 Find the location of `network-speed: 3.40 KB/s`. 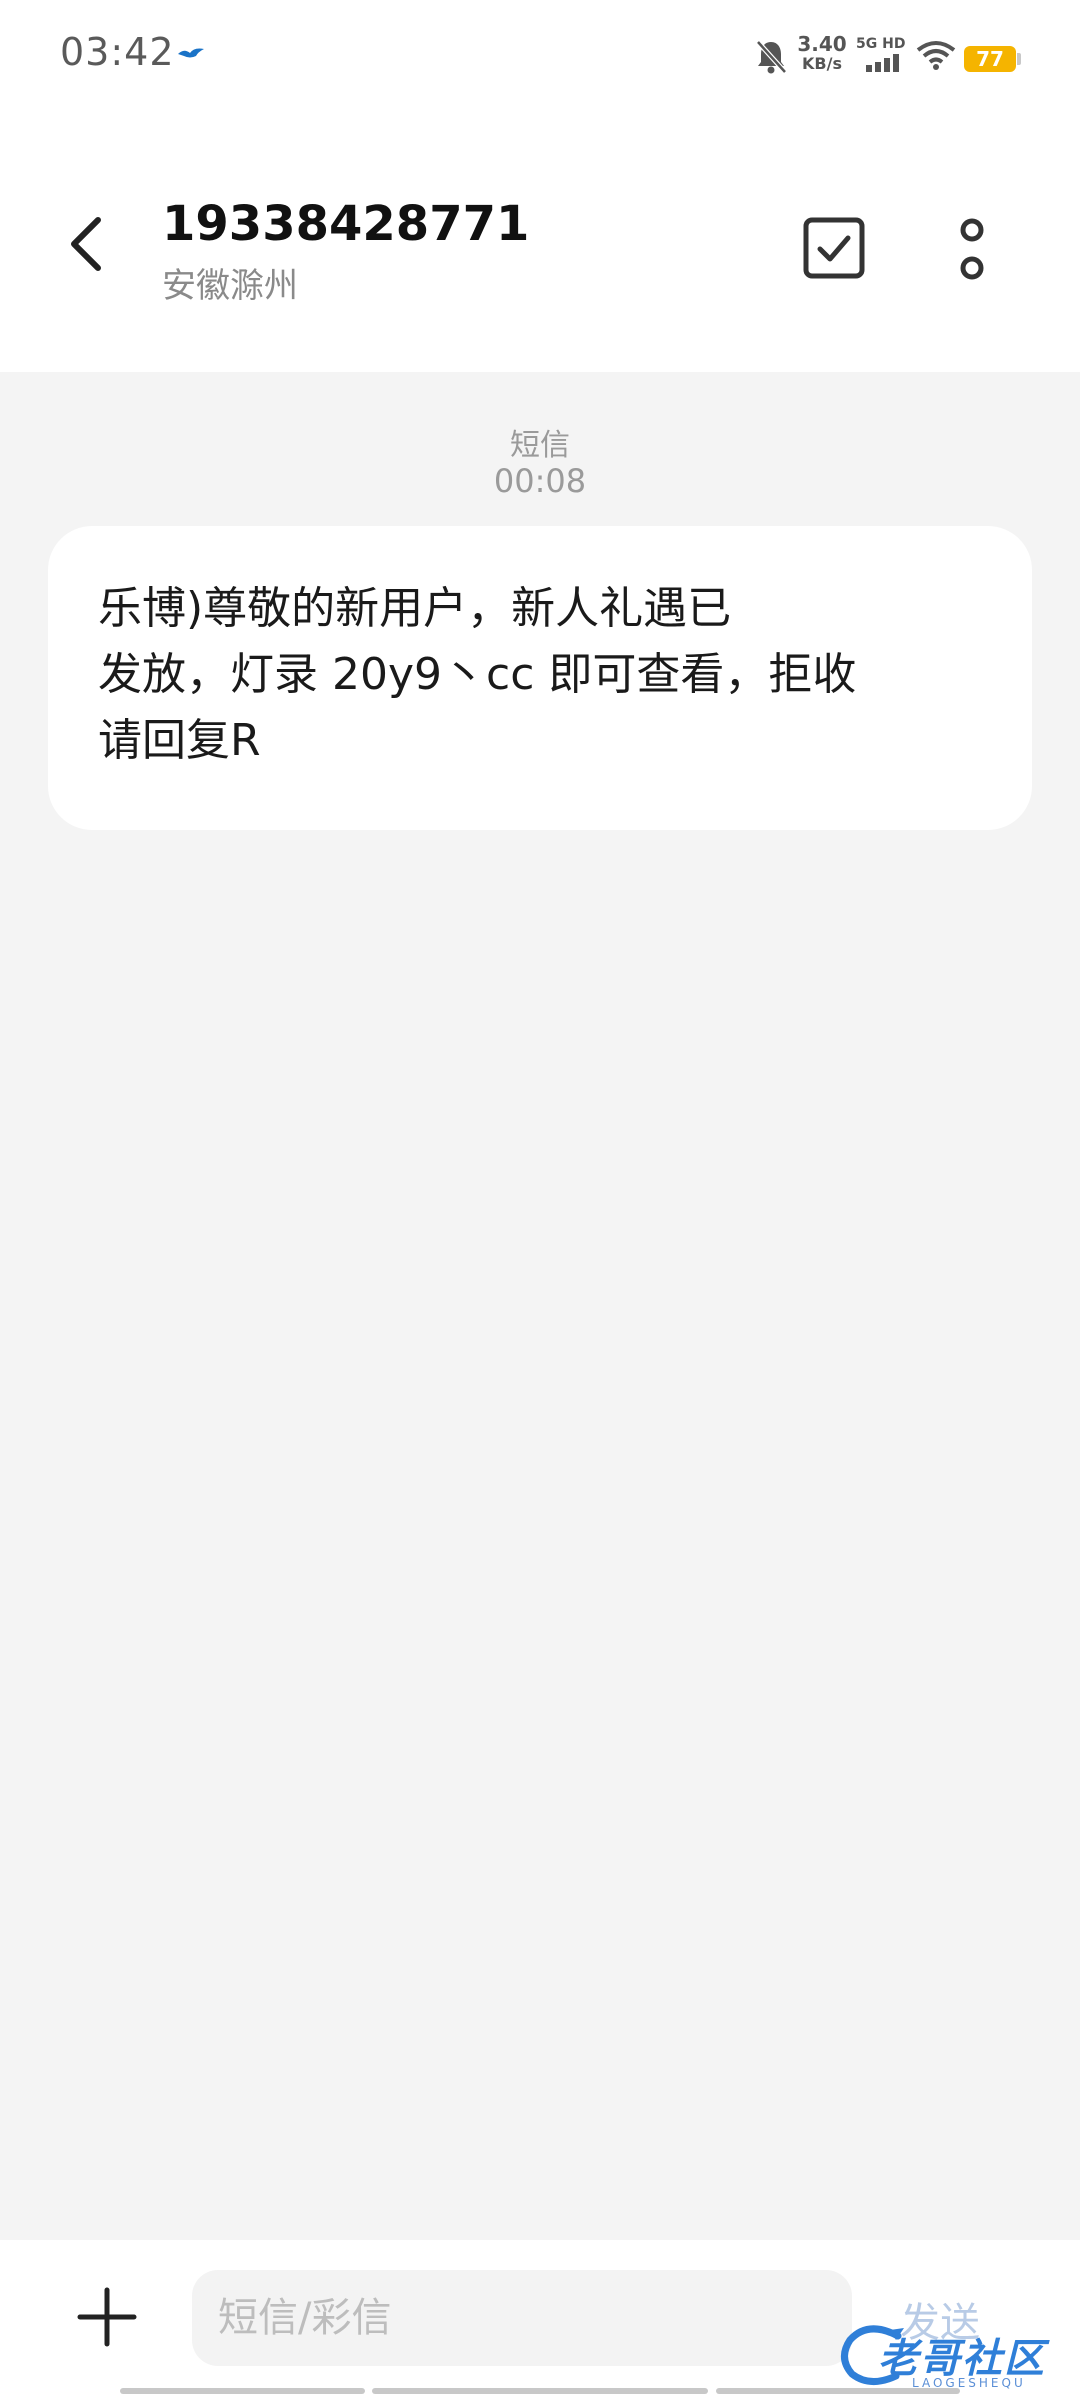

network-speed: 3.40 KB/s is located at coordinates (822, 54).